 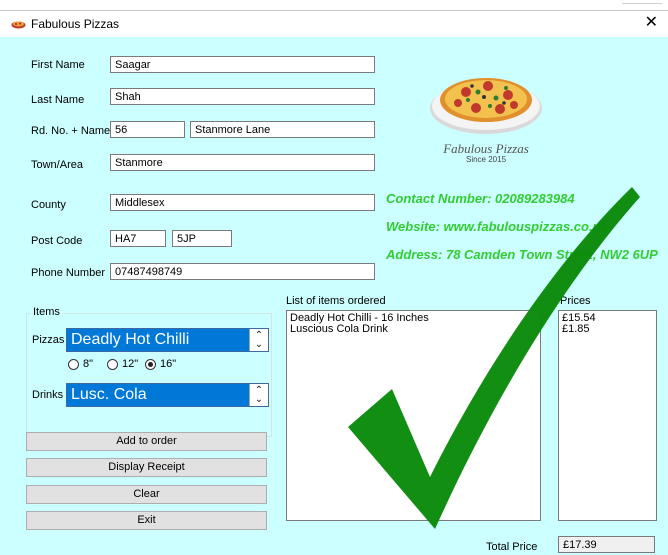 What do you see at coordinates (88, 364) in the screenshot?
I see `size-8-label: 8"` at bounding box center [88, 364].